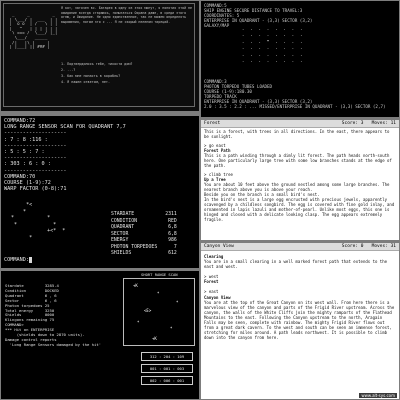 This screenshot has width=400, height=400. I want to click on location-title: Canyon View, so click(219, 246).